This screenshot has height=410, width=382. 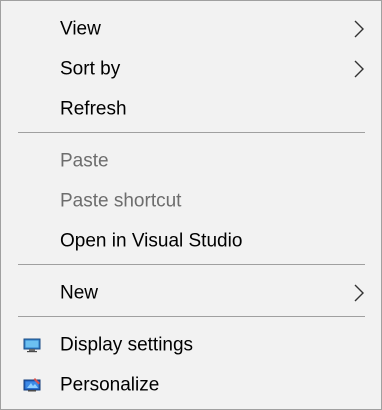 I want to click on menu-item-personalize: Personalize, so click(x=191, y=385).